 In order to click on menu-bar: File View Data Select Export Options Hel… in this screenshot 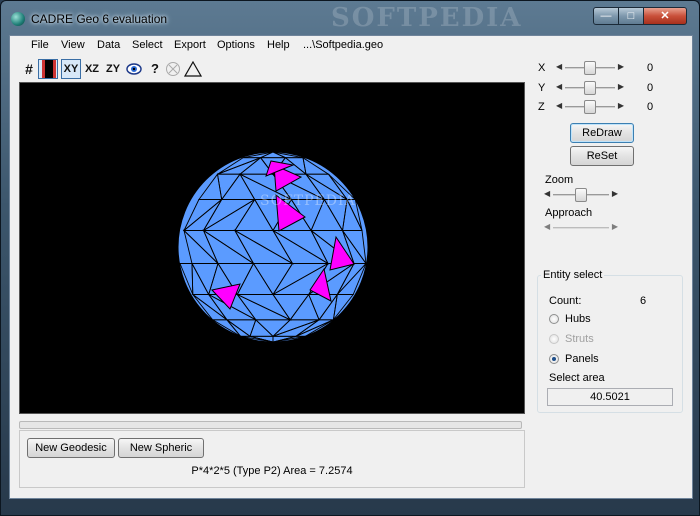, I will do `click(351, 46)`.